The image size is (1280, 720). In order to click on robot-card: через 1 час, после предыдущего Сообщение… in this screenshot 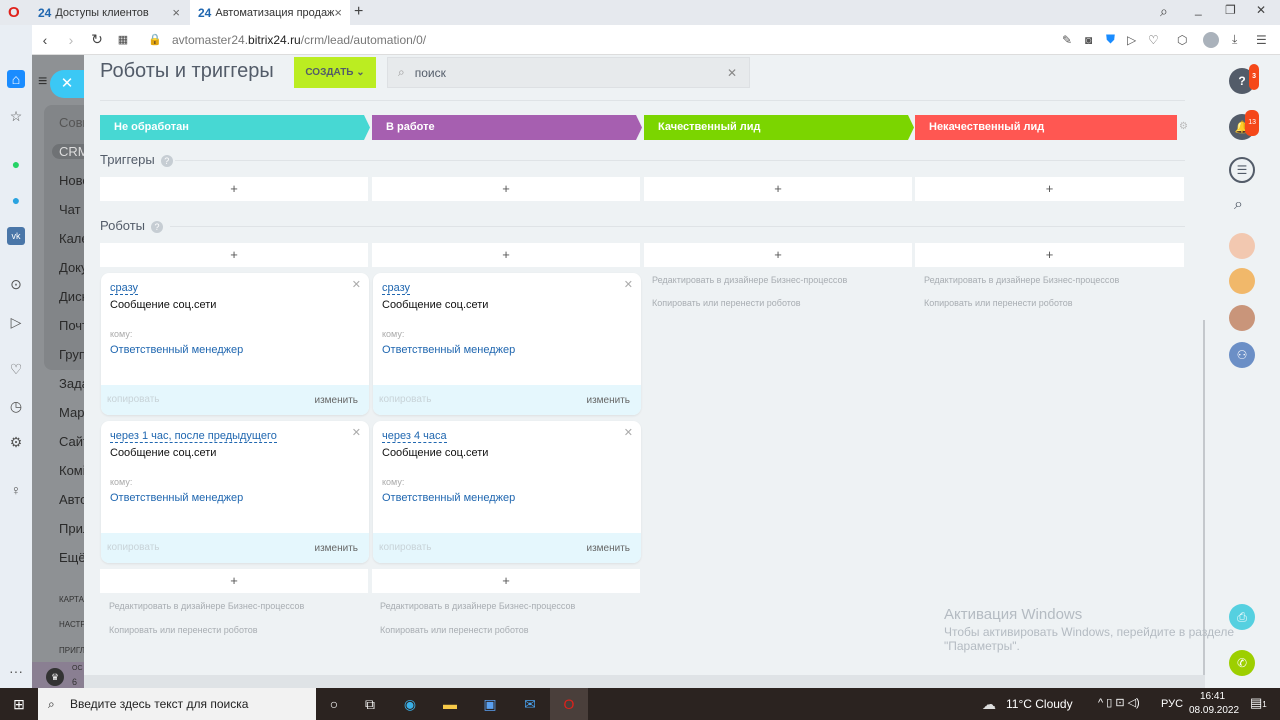, I will do `click(235, 492)`.